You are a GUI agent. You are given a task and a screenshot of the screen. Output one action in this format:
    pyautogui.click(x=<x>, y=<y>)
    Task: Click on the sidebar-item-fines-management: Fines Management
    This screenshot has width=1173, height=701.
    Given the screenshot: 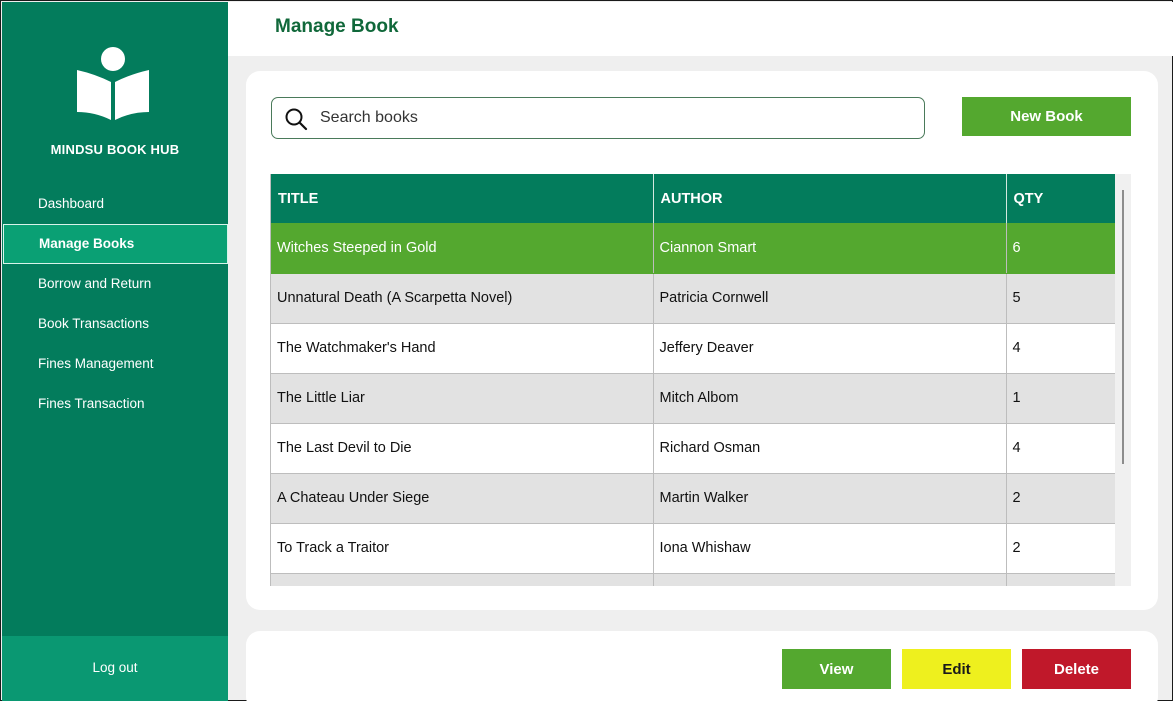 What is the action you would take?
    pyautogui.click(x=115, y=364)
    